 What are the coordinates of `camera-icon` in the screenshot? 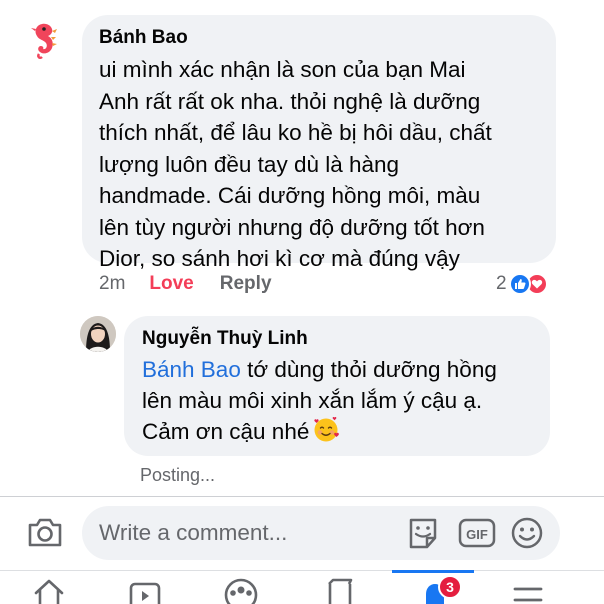 It's located at (45, 532).